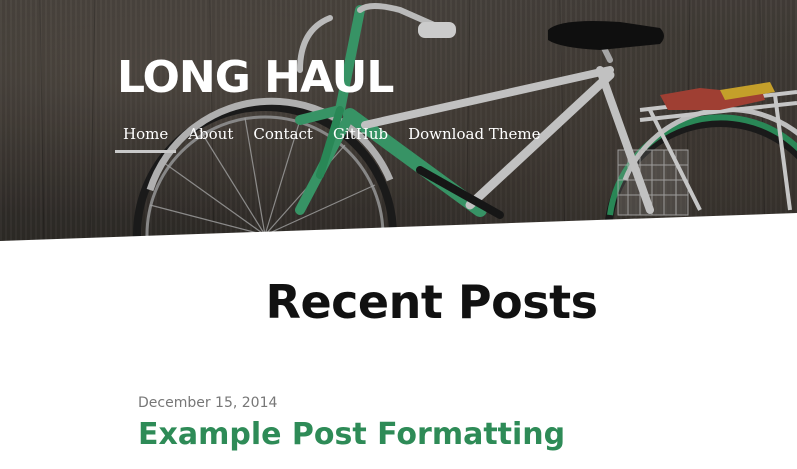 This screenshot has width=797, height=469. I want to click on section-title: Recent Posts, so click(431, 302).